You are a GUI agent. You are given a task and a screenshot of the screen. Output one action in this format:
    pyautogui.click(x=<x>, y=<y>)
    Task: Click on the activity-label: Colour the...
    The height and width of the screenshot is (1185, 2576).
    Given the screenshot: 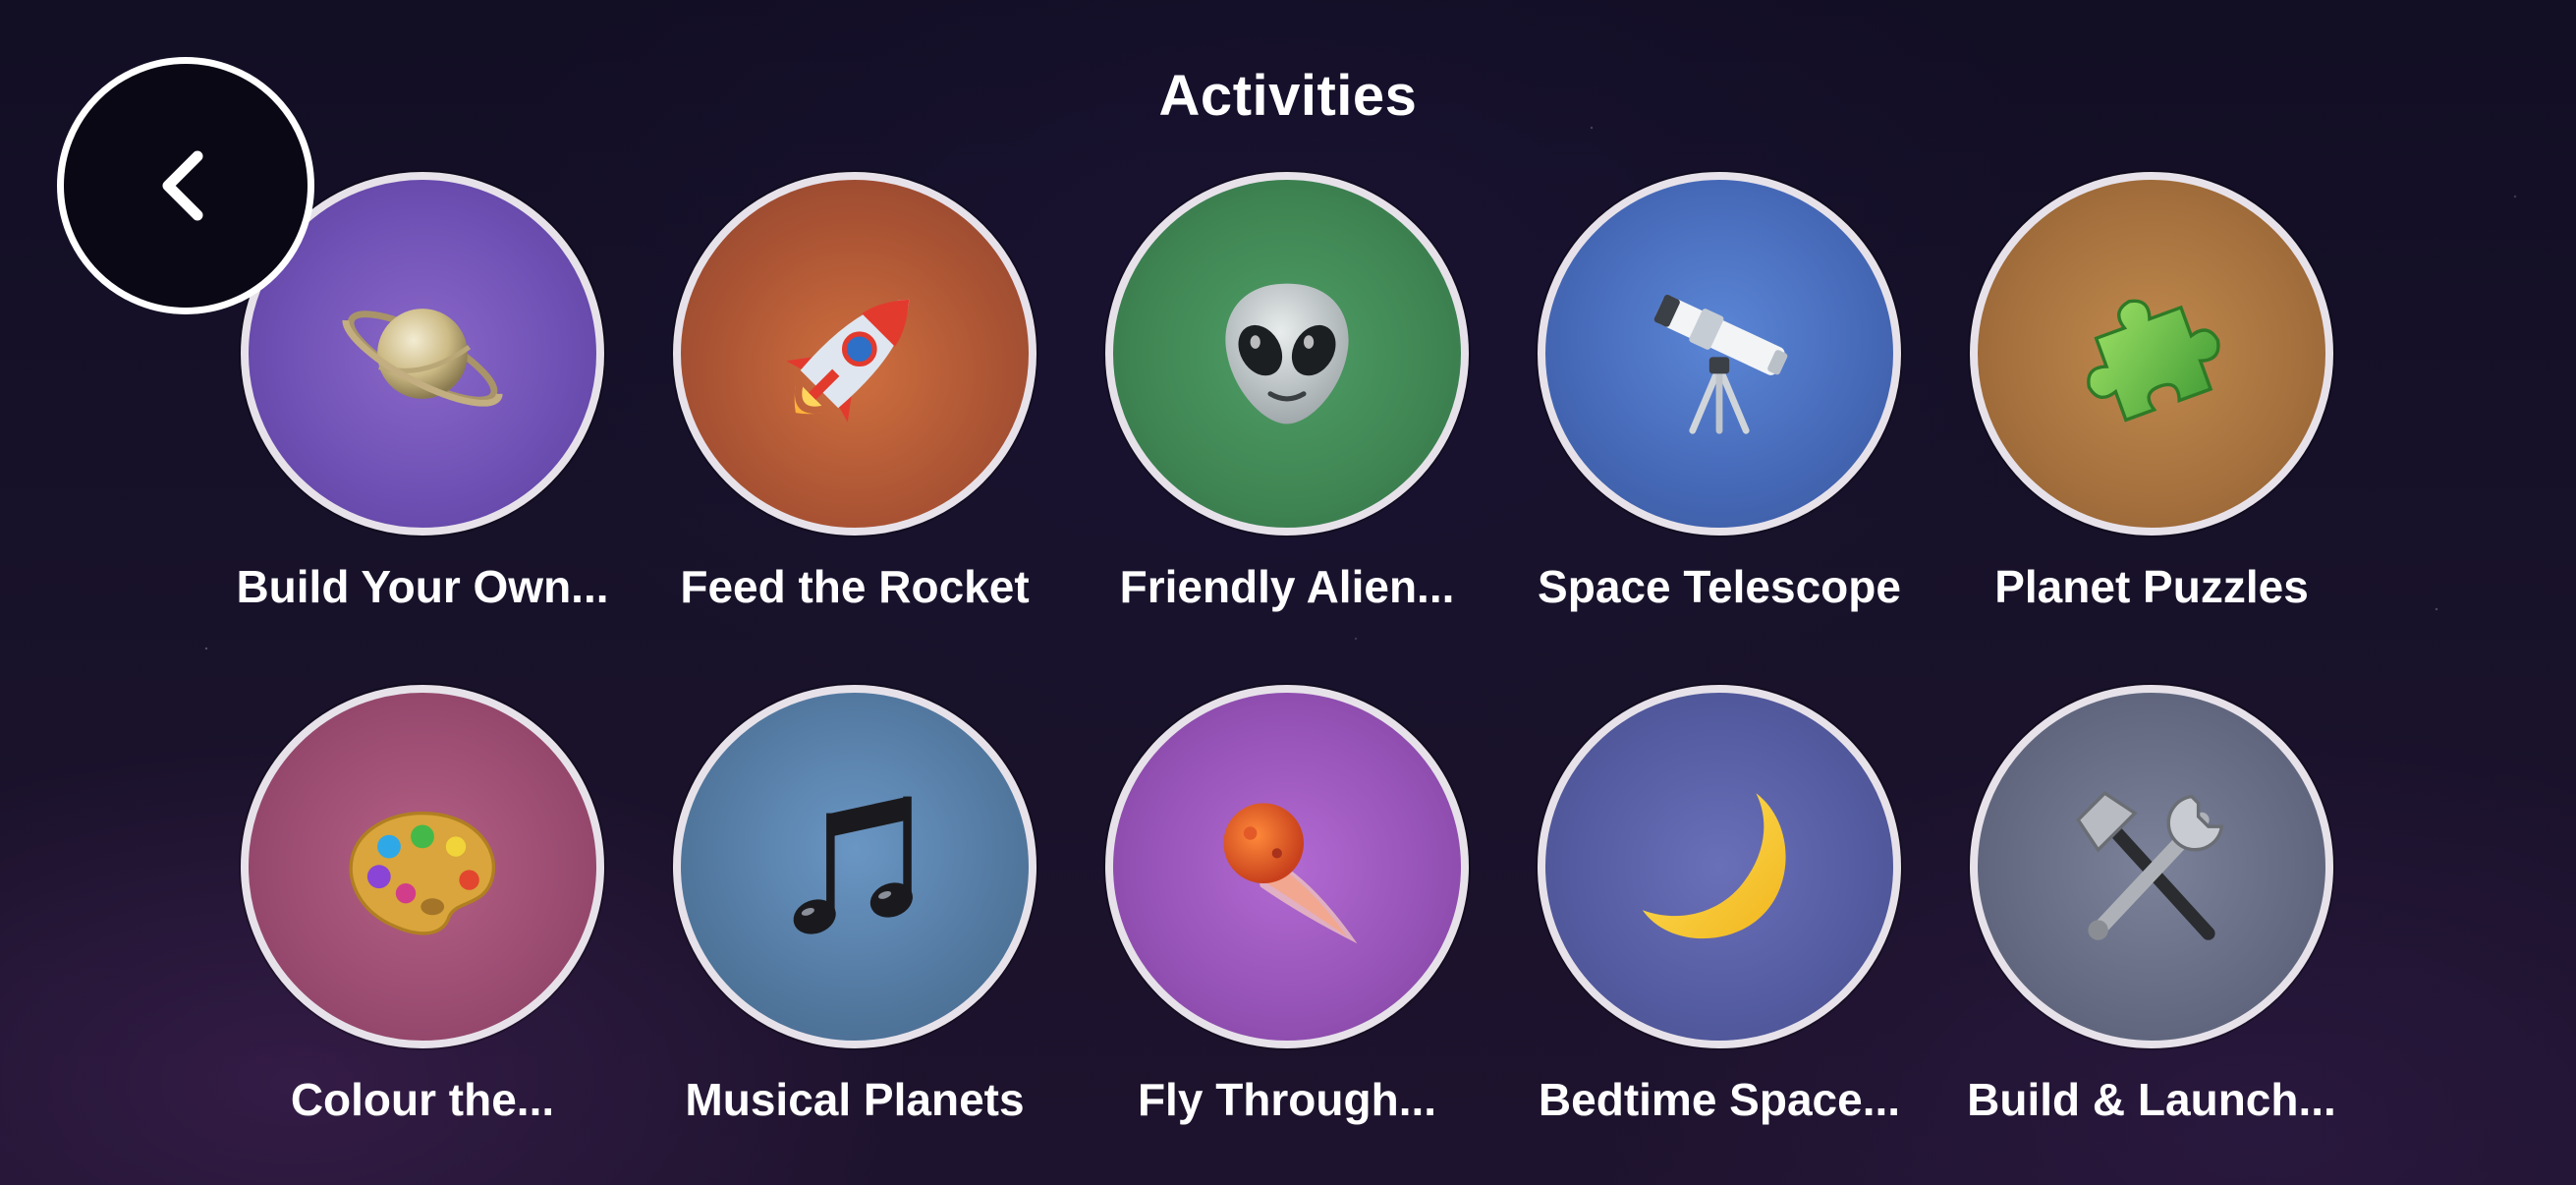 What is the action you would take?
    pyautogui.click(x=422, y=1100)
    